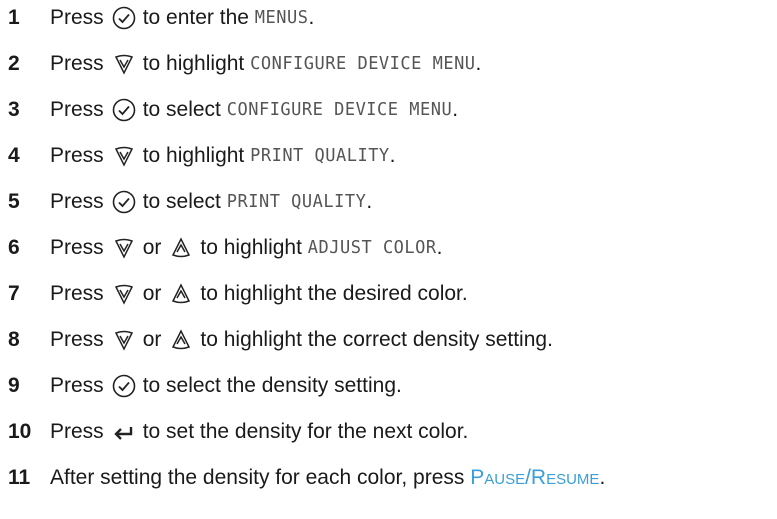 The image size is (777, 519). Describe the element at coordinates (14, 155) in the screenshot. I see `step-number: 4` at that location.